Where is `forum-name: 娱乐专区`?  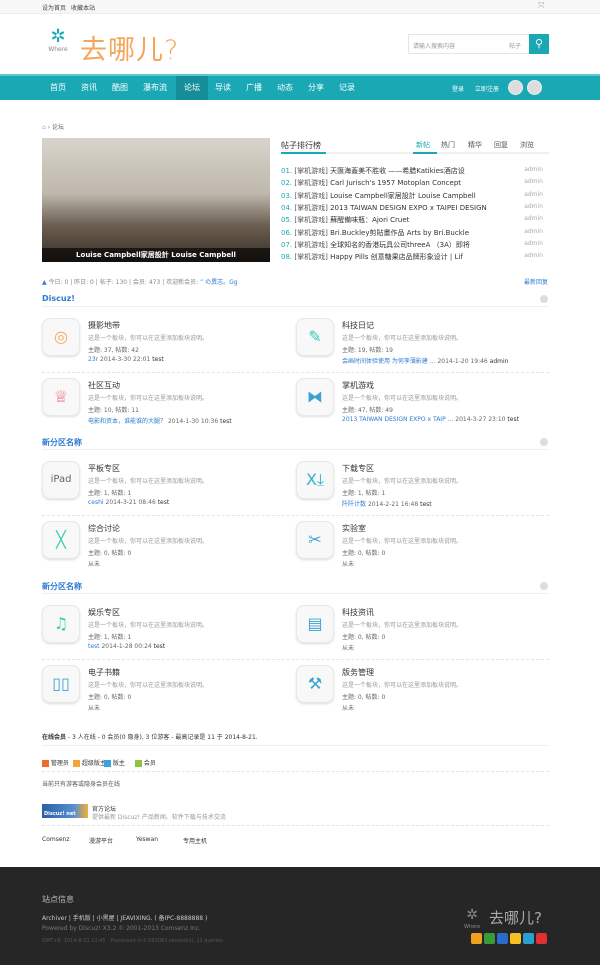 forum-name: 娱乐专区 is located at coordinates (104, 612).